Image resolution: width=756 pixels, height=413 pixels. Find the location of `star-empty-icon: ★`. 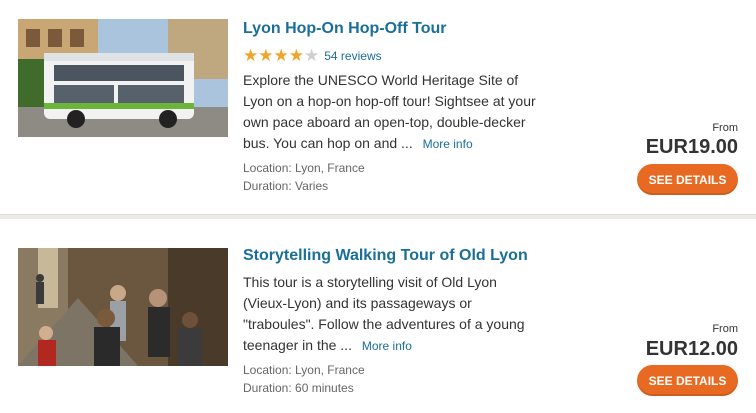

star-empty-icon: ★ is located at coordinates (312, 55).